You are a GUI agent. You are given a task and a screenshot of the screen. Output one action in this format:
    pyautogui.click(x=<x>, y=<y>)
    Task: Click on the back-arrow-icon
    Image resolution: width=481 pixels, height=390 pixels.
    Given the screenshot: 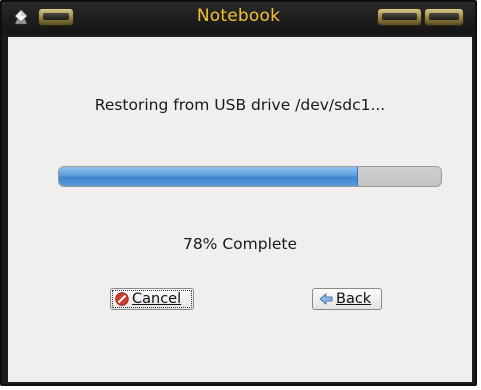 What is the action you would take?
    pyautogui.click(x=326, y=299)
    